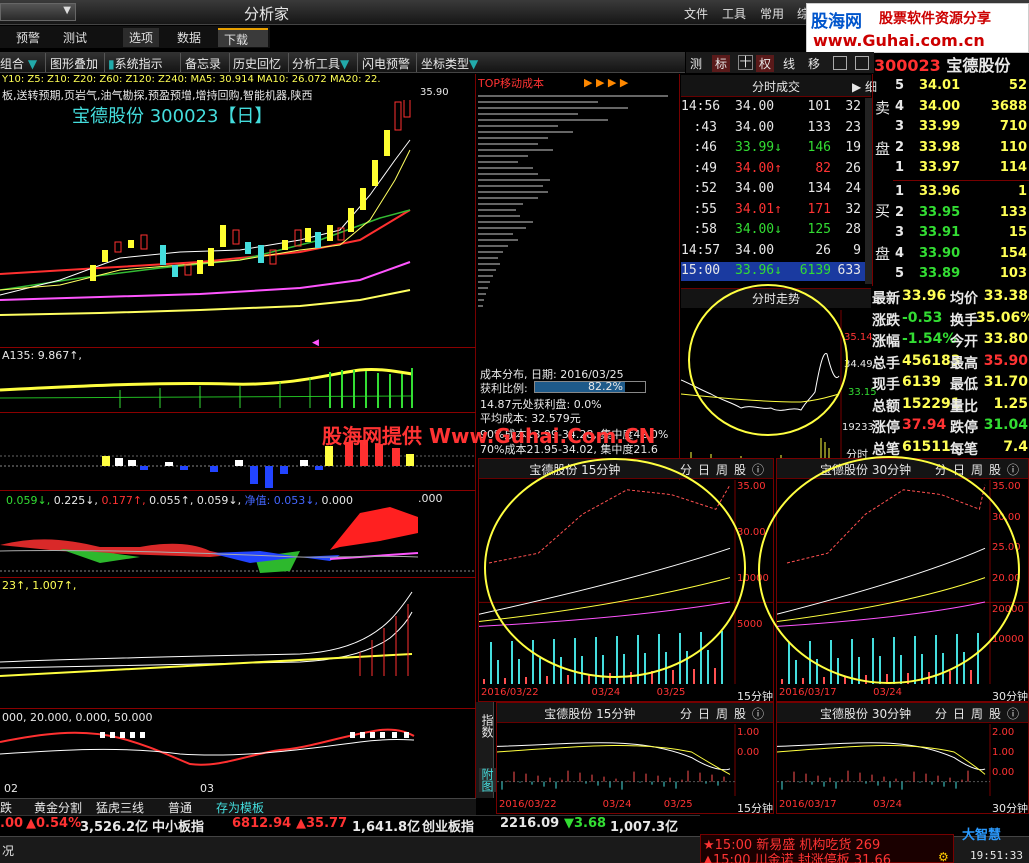 The image size is (1029, 863). I want to click on indicator3-chart, so click(238, 540).